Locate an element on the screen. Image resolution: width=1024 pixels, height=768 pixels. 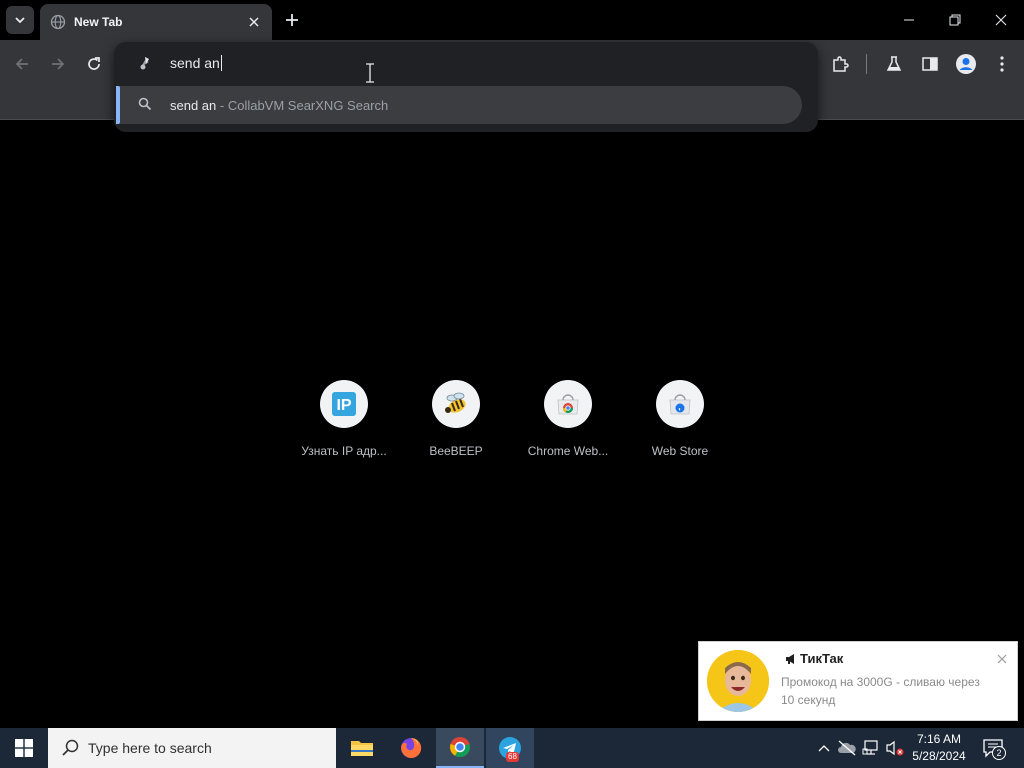
volume-tray-icon is located at coordinates (895, 748).